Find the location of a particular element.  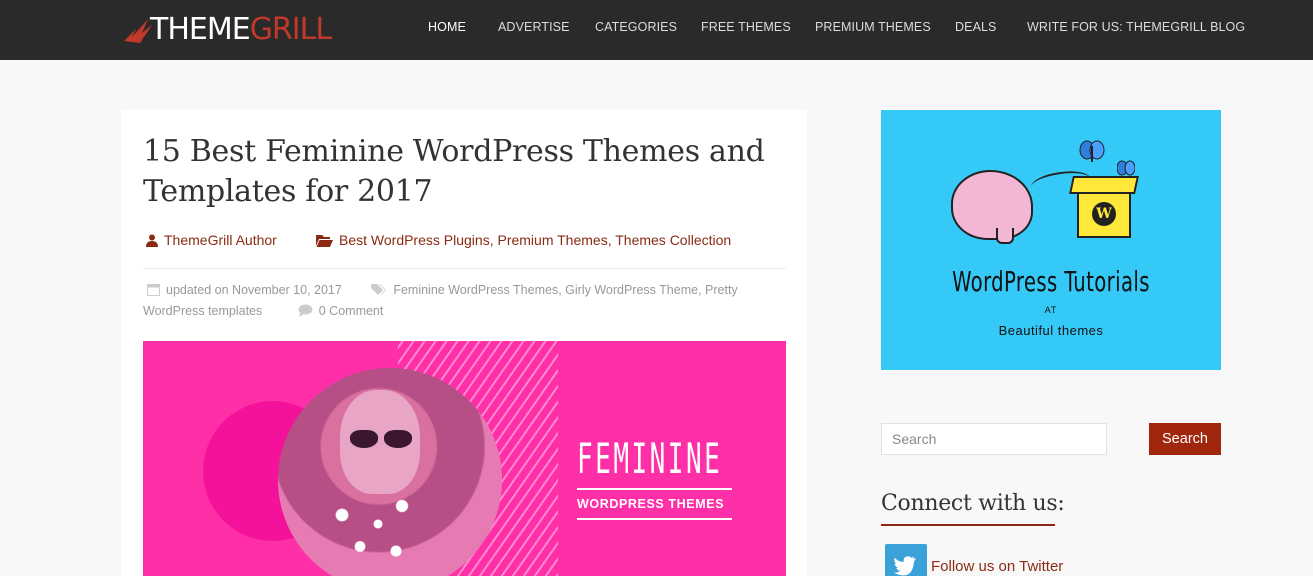

author-meta: ThemeGrill Author is located at coordinates (211, 240).